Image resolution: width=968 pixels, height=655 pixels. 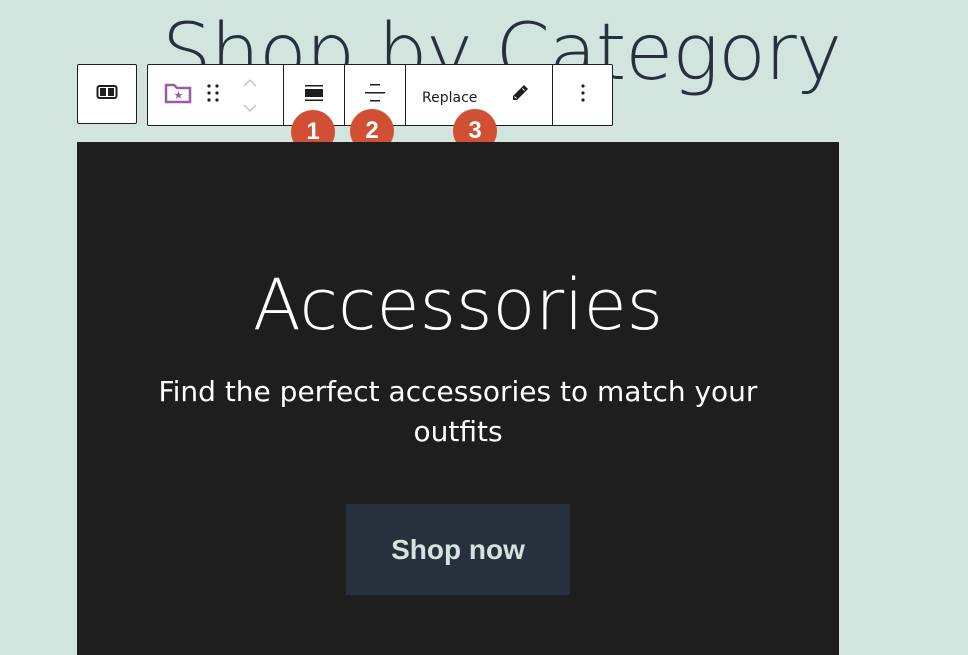 I want to click on more-vertical-icon, so click(x=583, y=95).